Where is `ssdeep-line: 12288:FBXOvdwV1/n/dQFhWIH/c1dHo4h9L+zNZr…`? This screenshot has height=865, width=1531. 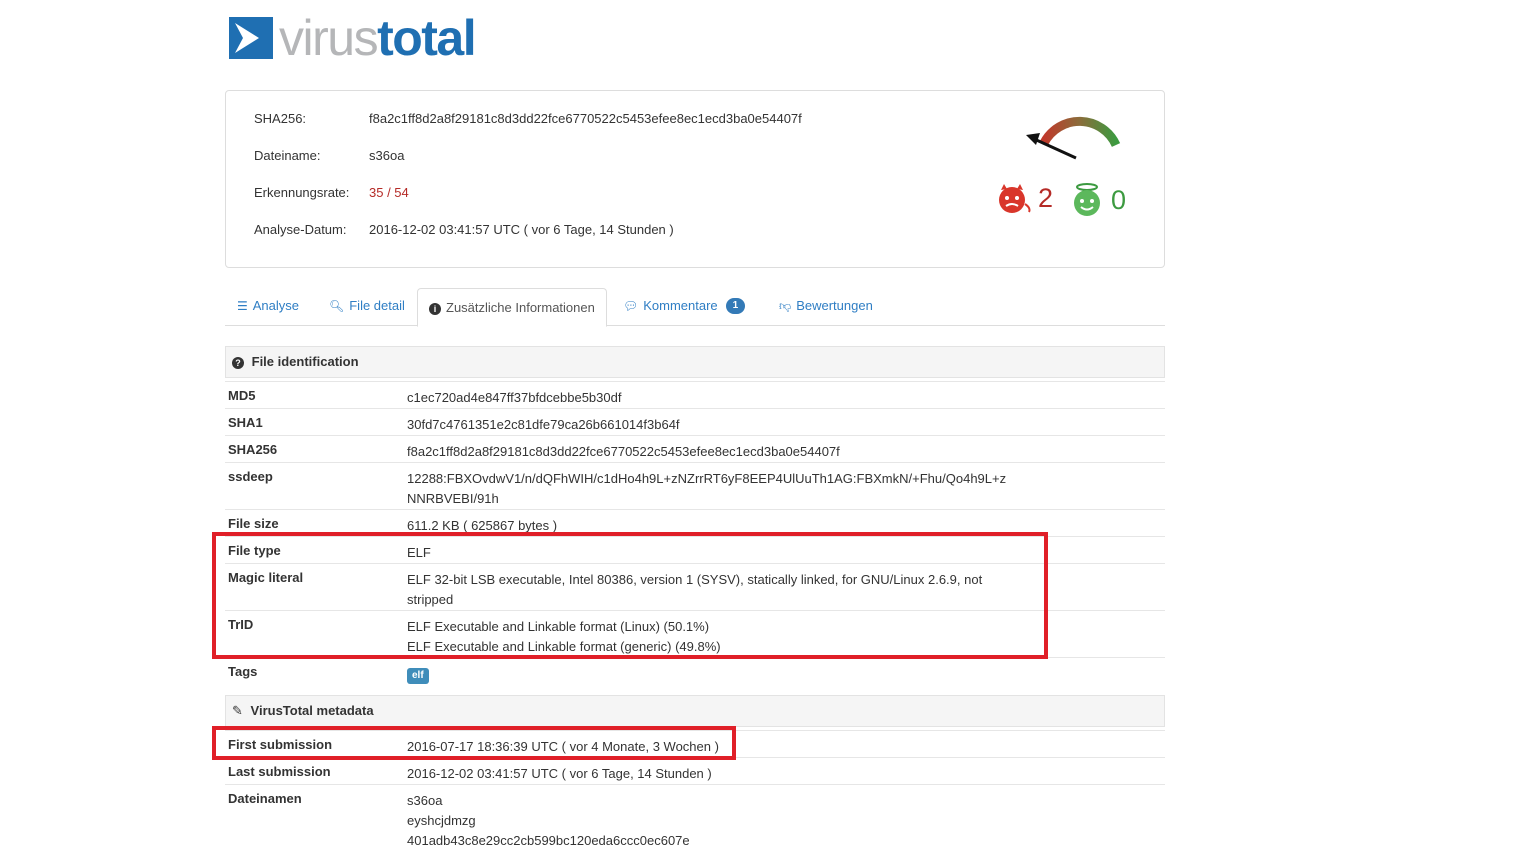
ssdeep-line: 12288:FBXOvdwV1/n/dQFhWIH/c1dHo4h9L+zNZr… is located at coordinates (707, 478).